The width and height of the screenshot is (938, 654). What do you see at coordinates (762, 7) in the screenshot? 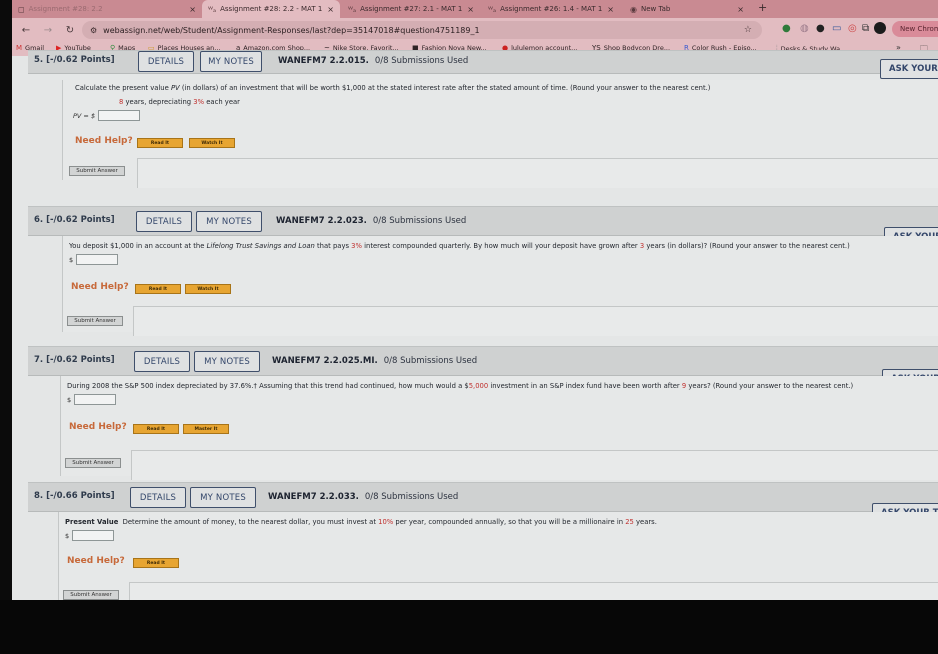
I see `new-tab-button: +` at bounding box center [762, 7].